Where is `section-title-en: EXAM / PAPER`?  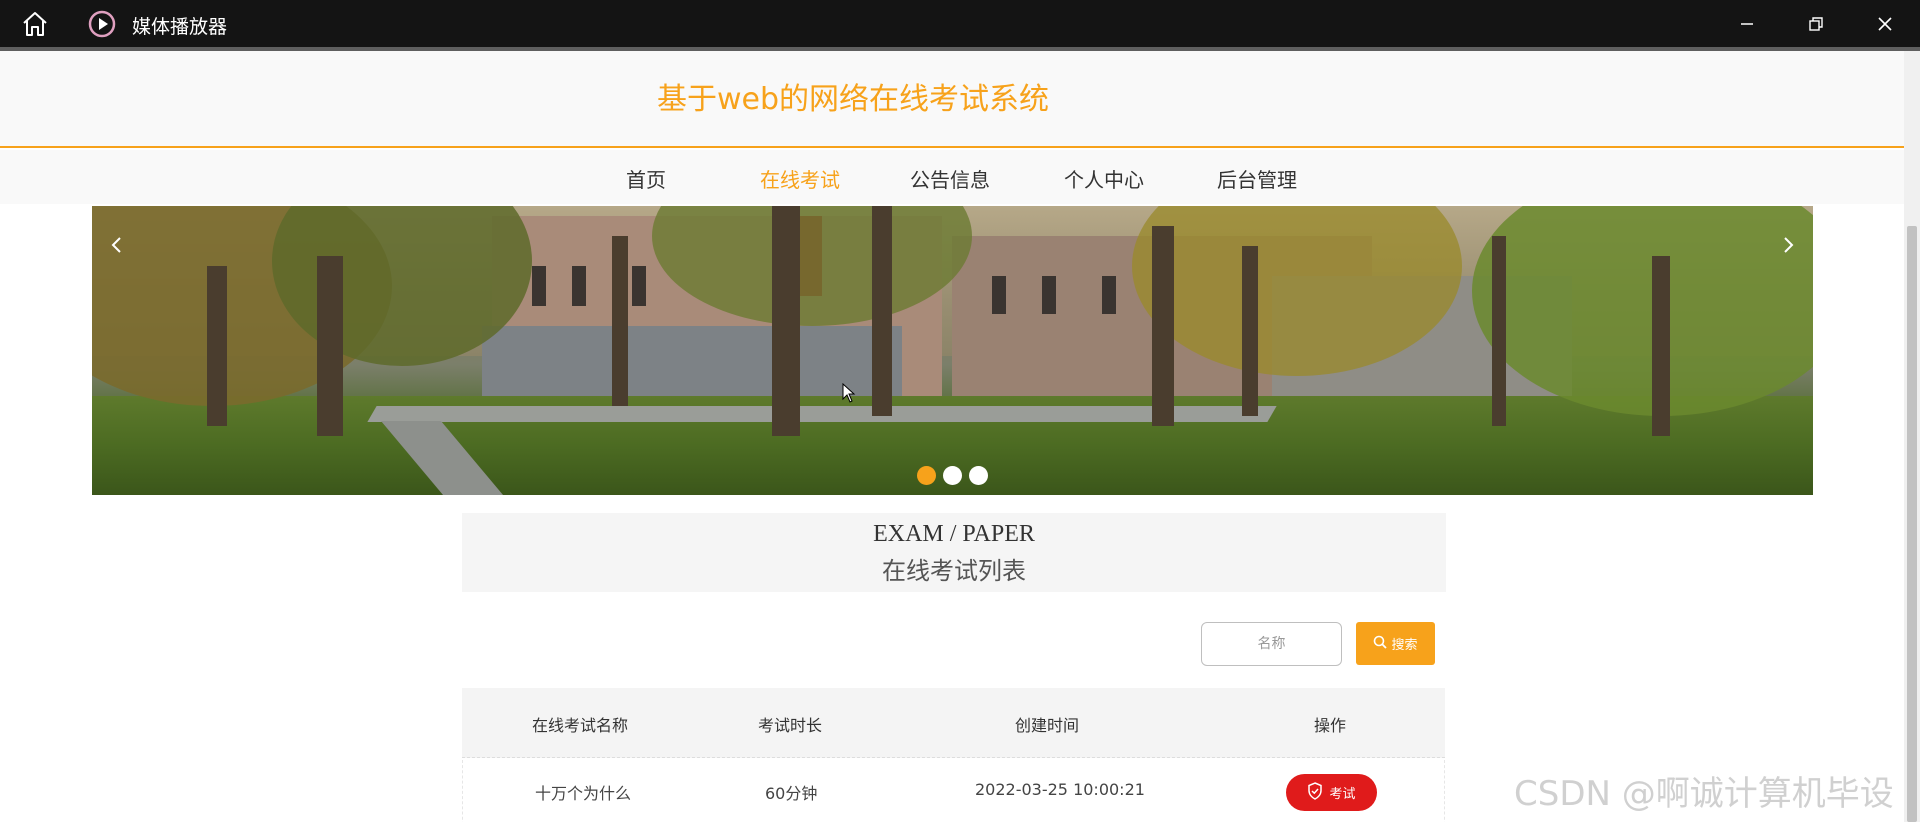 section-title-en: EXAM / PAPER is located at coordinates (954, 534).